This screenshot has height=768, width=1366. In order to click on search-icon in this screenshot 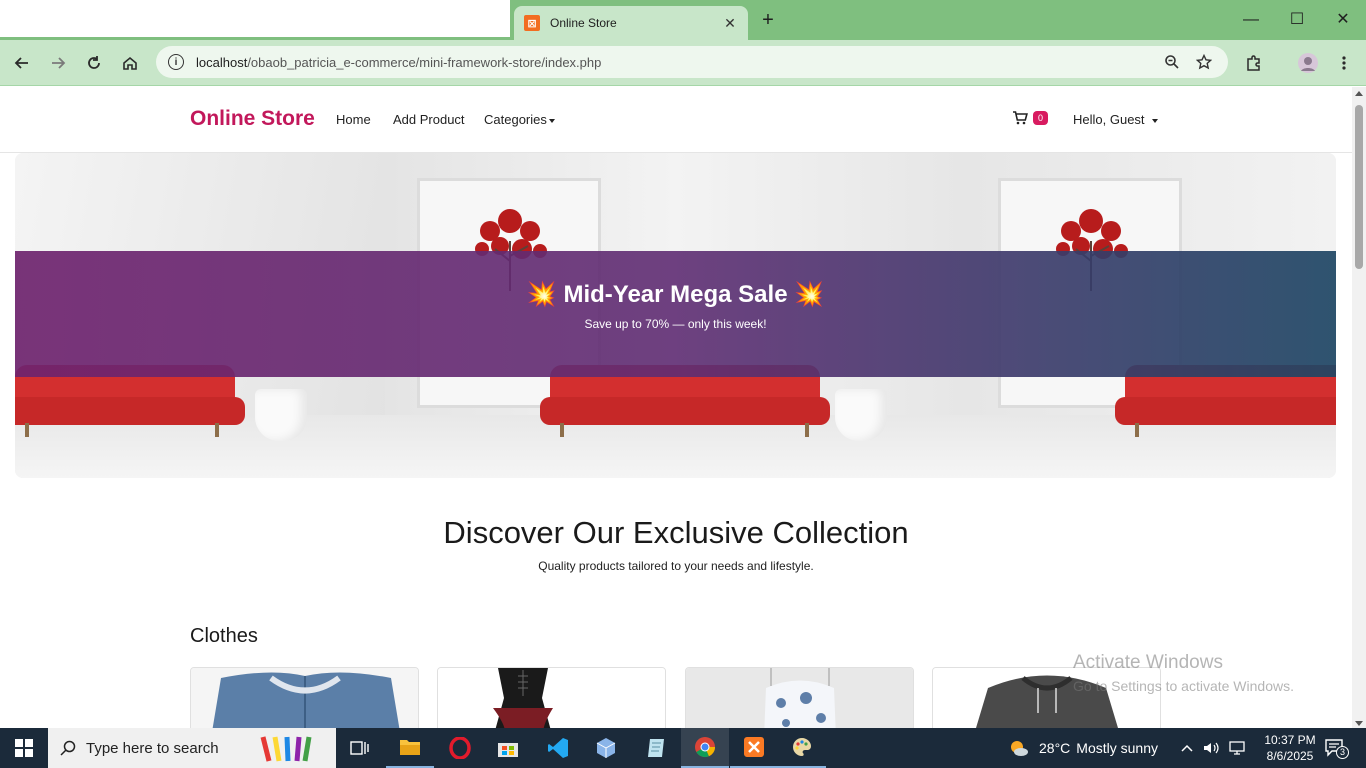, I will do `click(68, 748)`.